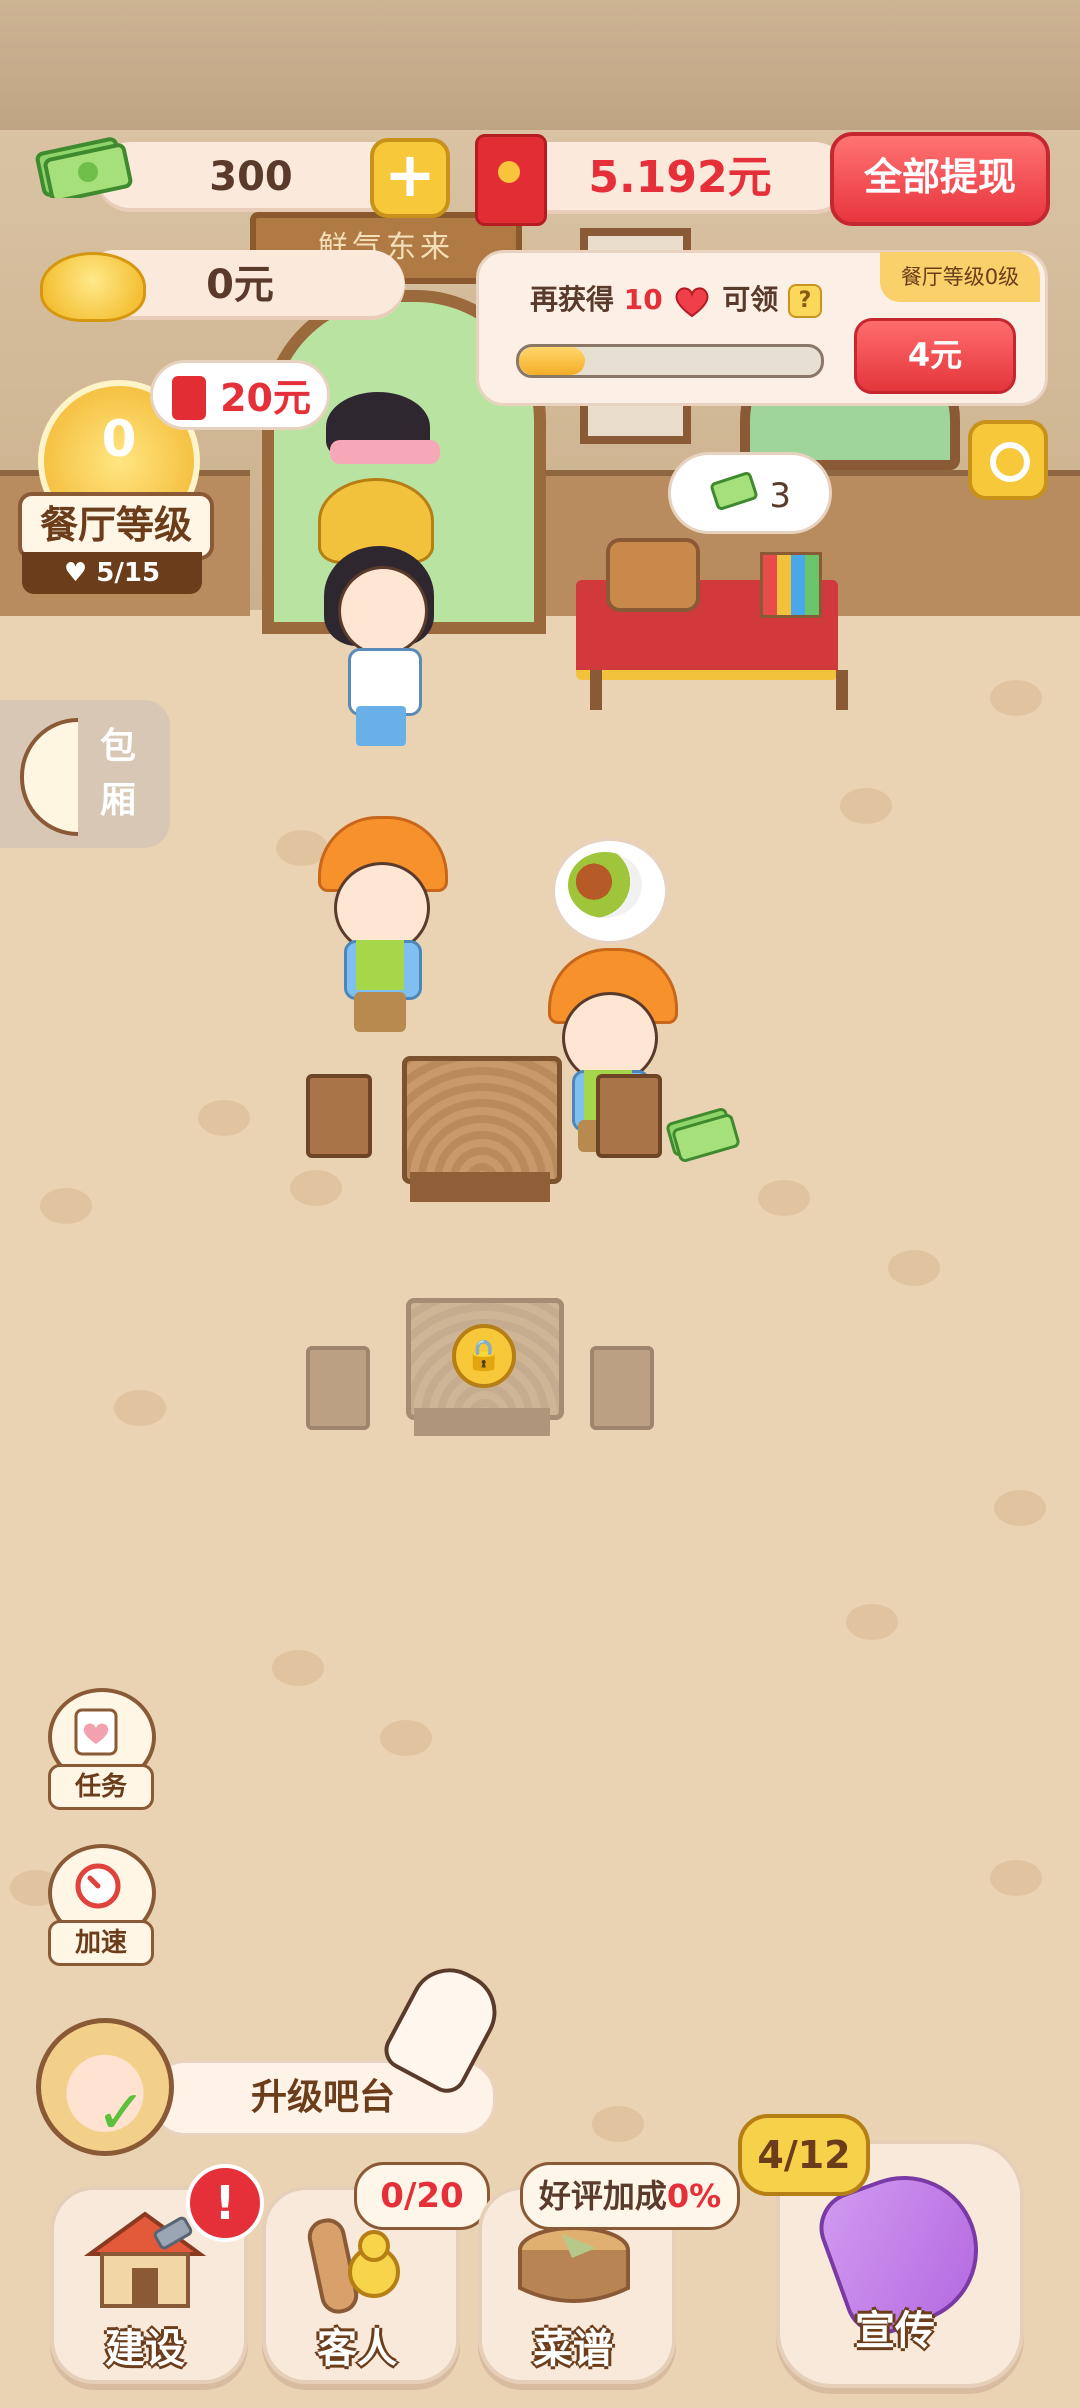 The width and height of the screenshot is (1080, 2408). What do you see at coordinates (484, 1356) in the screenshot?
I see `lock-icon: 🔒` at bounding box center [484, 1356].